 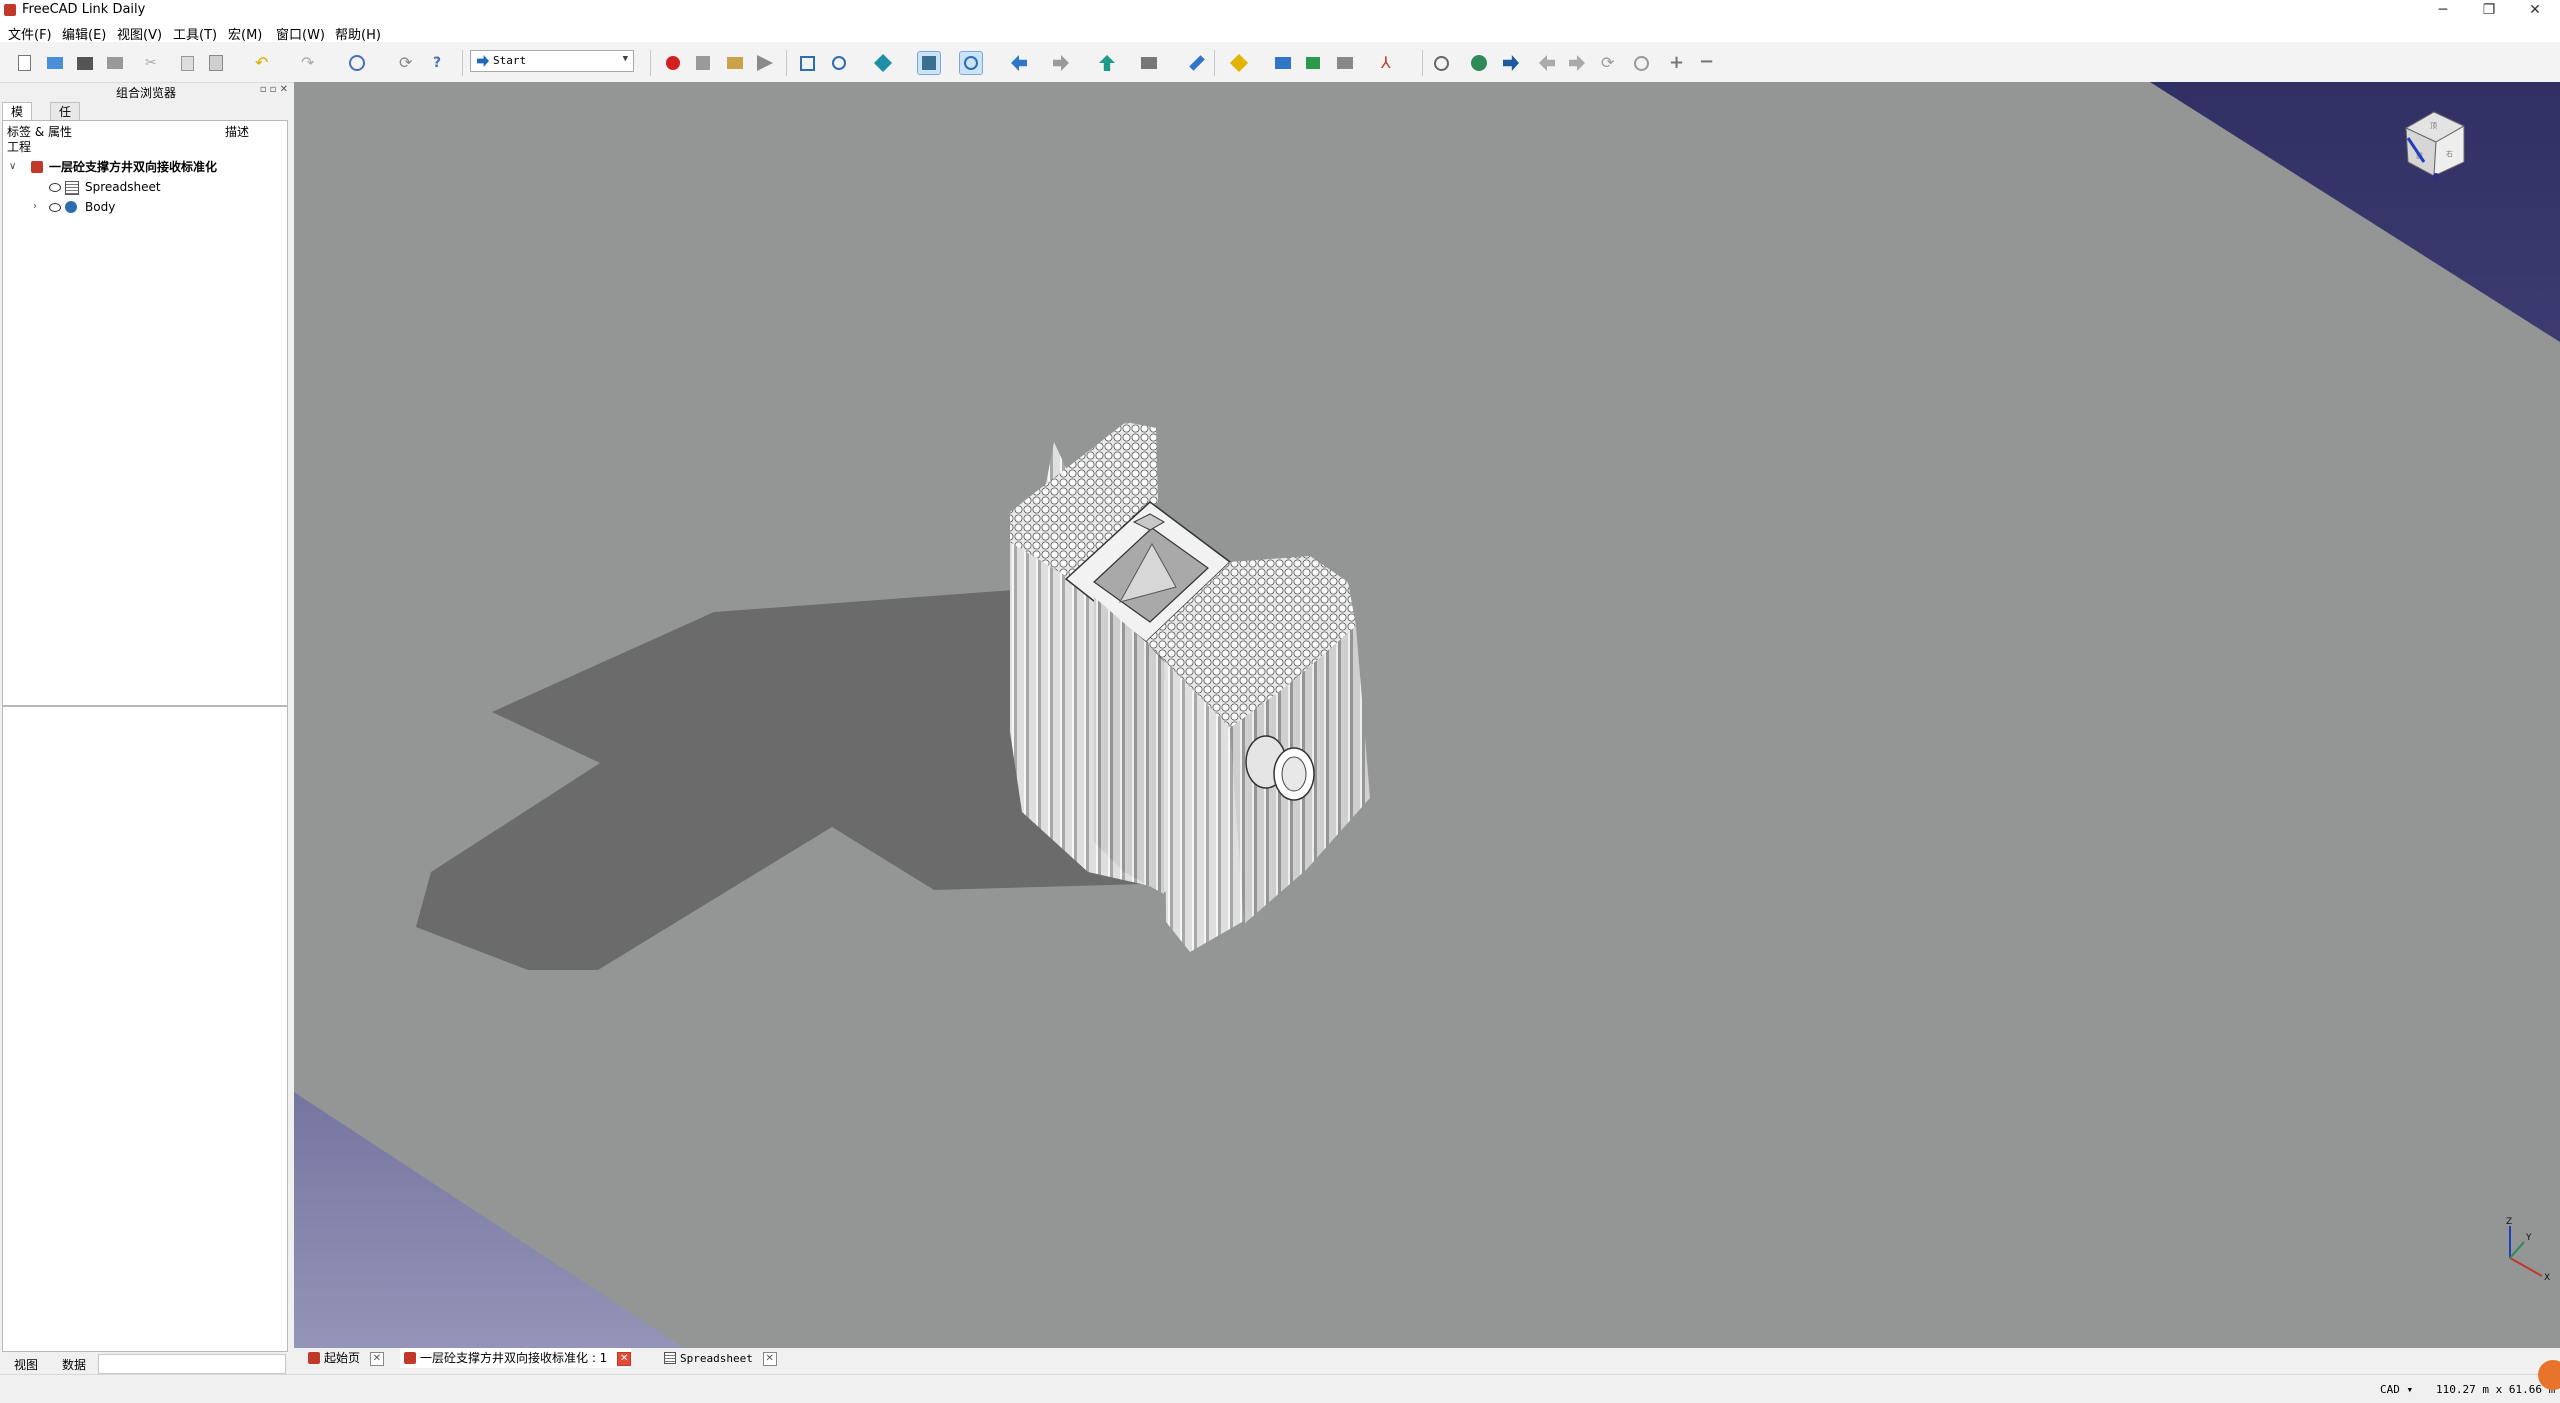 What do you see at coordinates (10, 10) in the screenshot?
I see `freecad-logo-icon` at bounding box center [10, 10].